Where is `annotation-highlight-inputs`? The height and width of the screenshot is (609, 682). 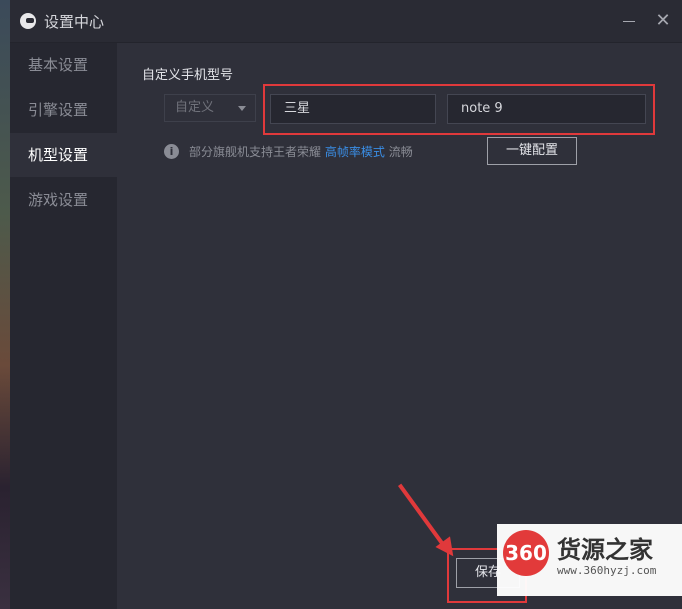 annotation-highlight-inputs is located at coordinates (459, 109).